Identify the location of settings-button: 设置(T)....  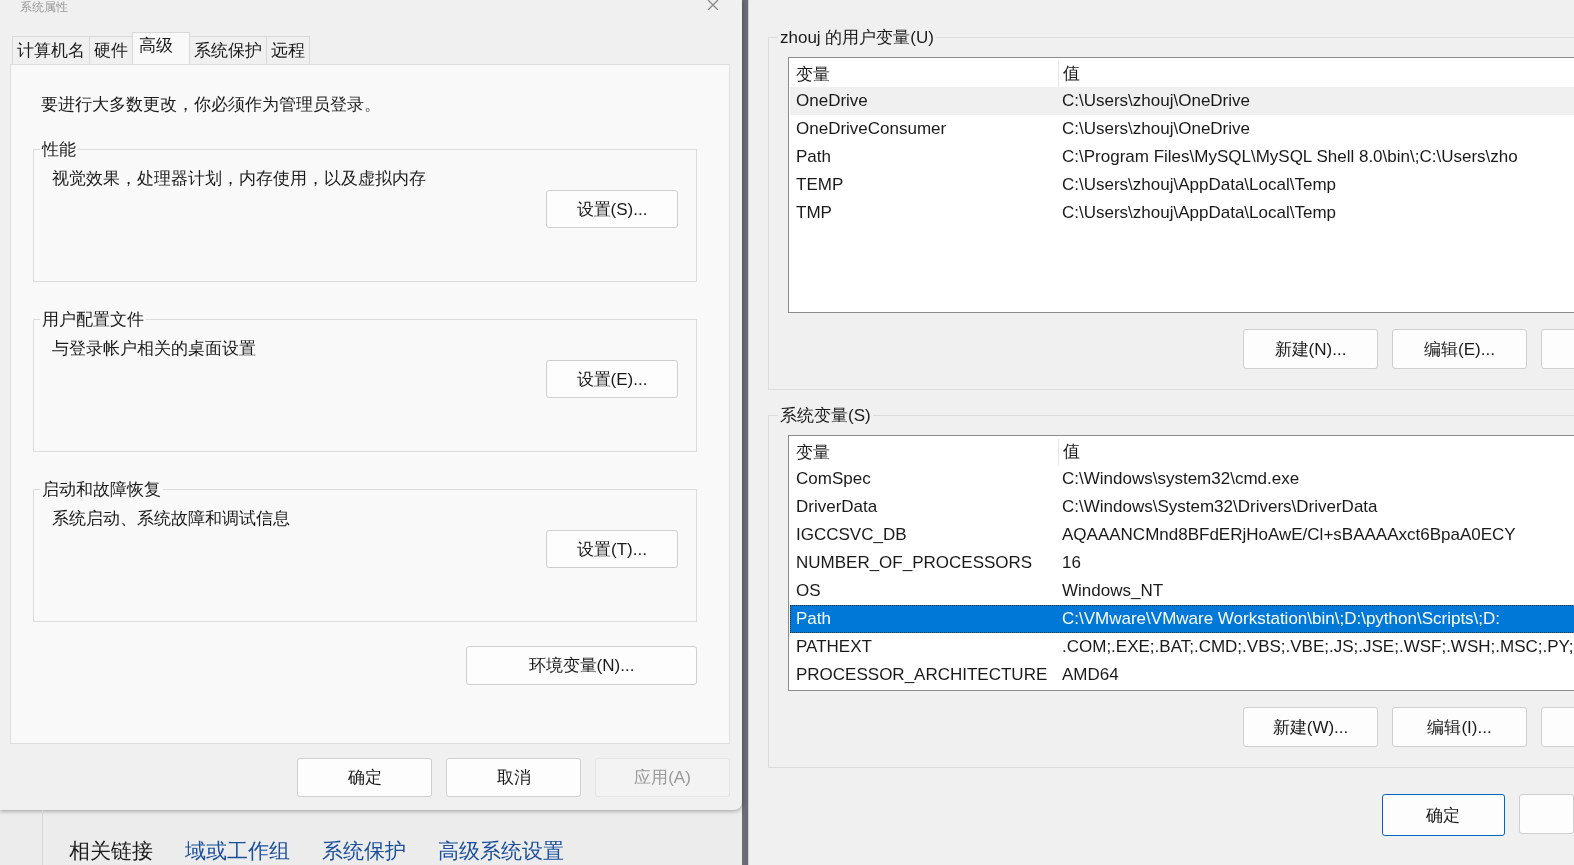
(612, 549).